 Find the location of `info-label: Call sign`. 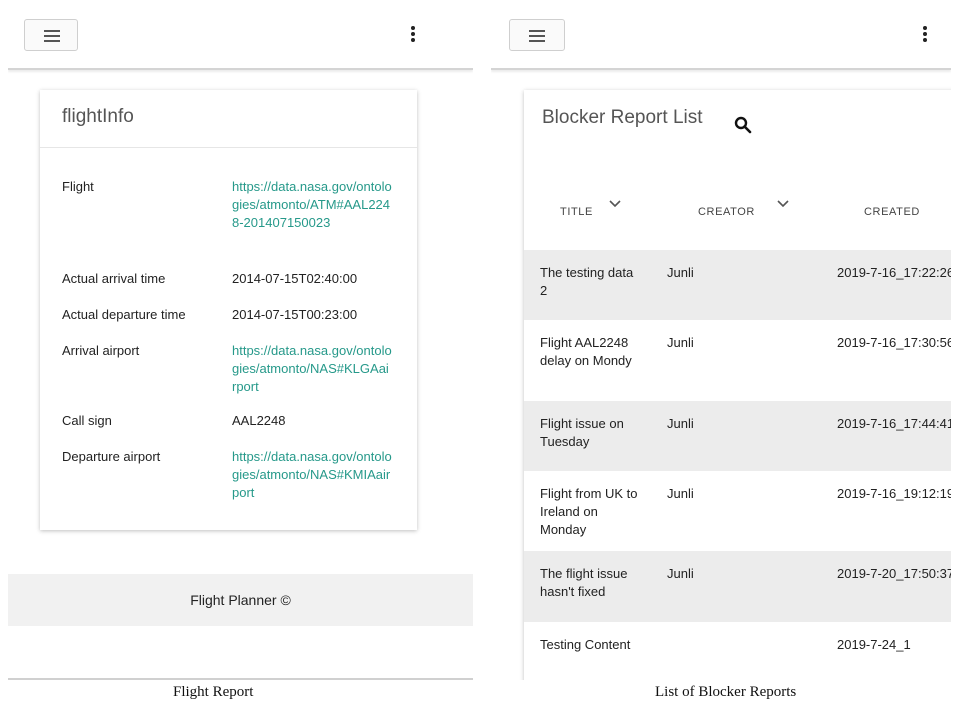

info-label: Call sign is located at coordinates (87, 420).